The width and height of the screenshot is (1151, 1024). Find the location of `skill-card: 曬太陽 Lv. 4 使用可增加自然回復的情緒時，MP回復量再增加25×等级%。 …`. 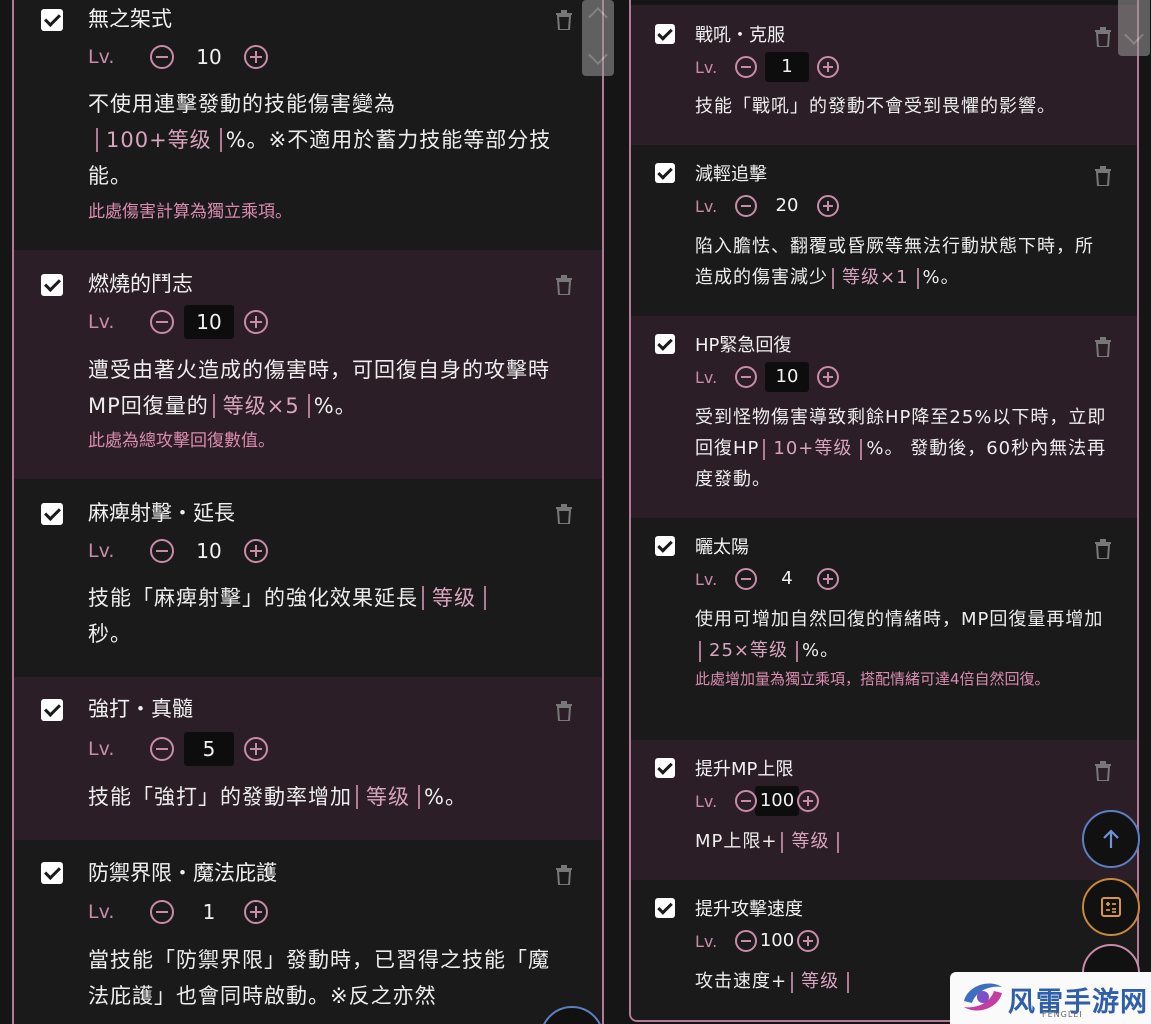

skill-card: 曬太陽 Lv. 4 使用可增加自然回復的情緒時，MP回復量再增加25×等级%。 … is located at coordinates (884, 629).